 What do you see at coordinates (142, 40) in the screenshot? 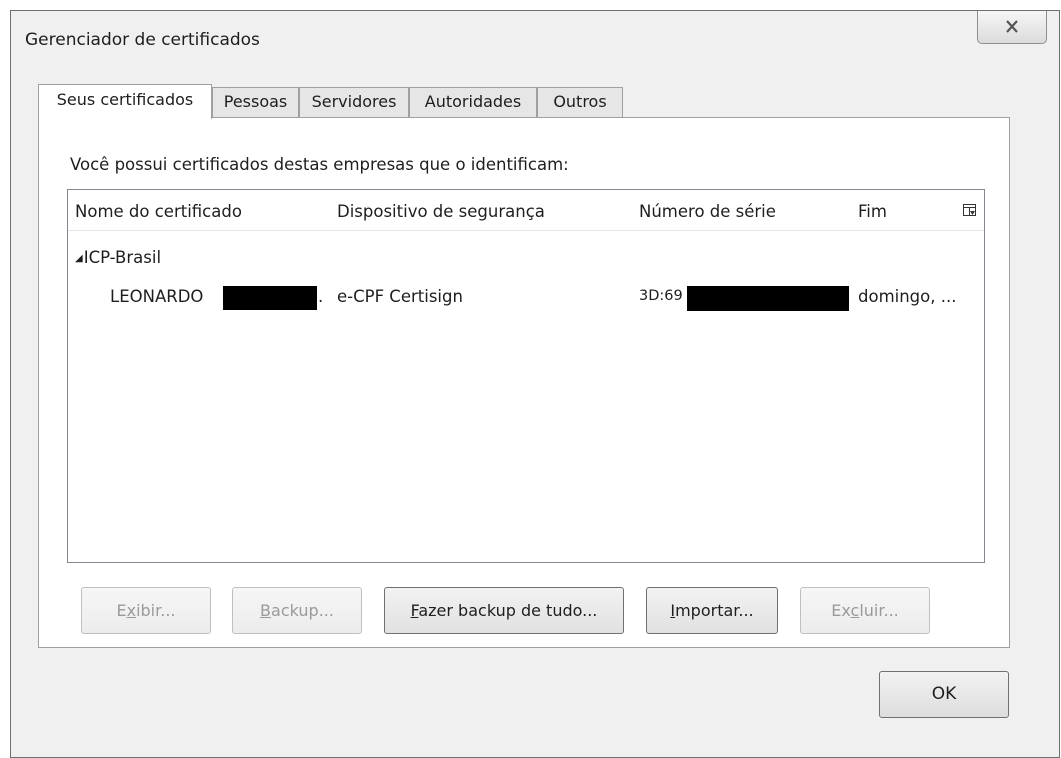
I see `window-title: Gerenciador de certificados` at bounding box center [142, 40].